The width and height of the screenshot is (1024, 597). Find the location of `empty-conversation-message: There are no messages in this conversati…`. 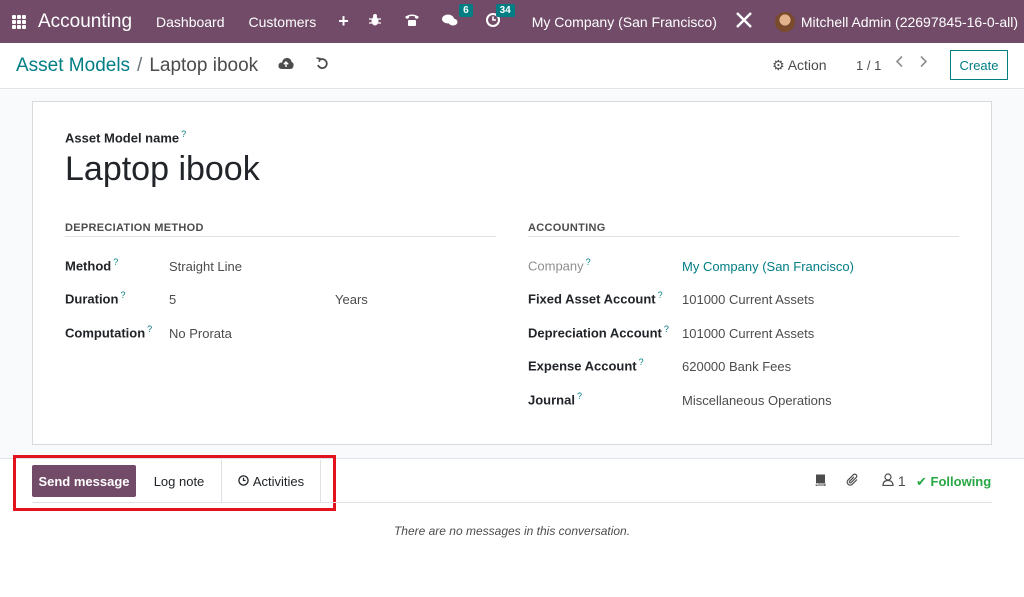

empty-conversation-message: There are no messages in this conversati… is located at coordinates (512, 531).